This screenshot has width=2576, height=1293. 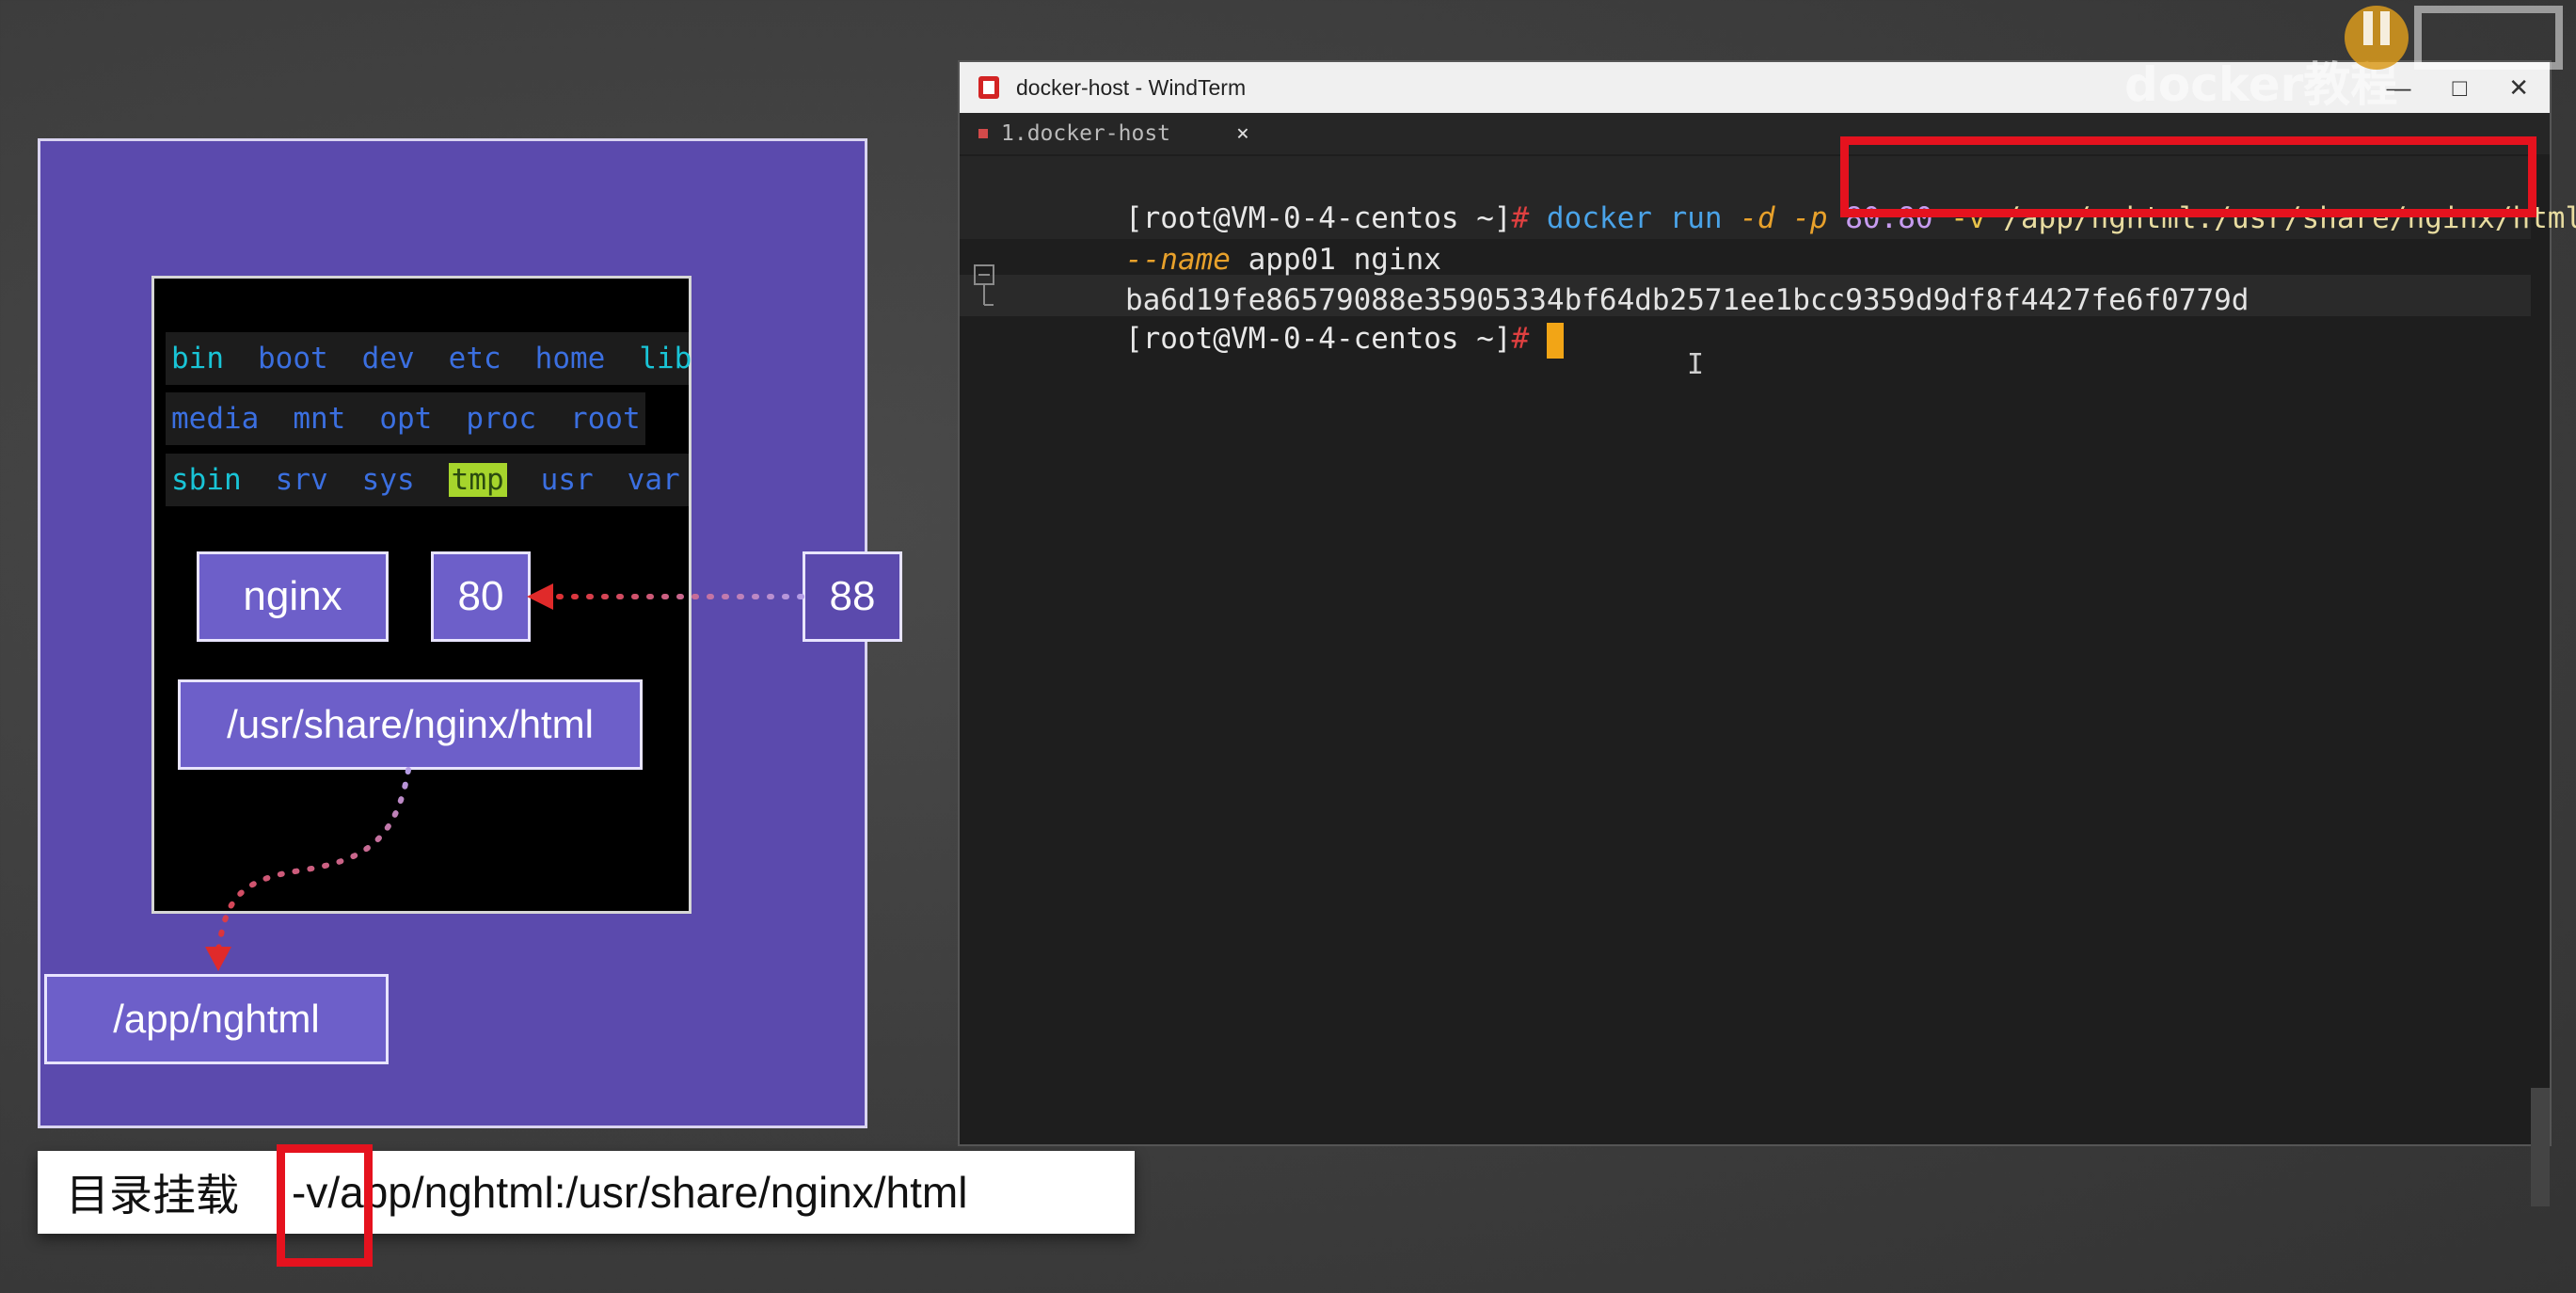 What do you see at coordinates (1810, 218) in the screenshot?
I see `flag-p: -p` at bounding box center [1810, 218].